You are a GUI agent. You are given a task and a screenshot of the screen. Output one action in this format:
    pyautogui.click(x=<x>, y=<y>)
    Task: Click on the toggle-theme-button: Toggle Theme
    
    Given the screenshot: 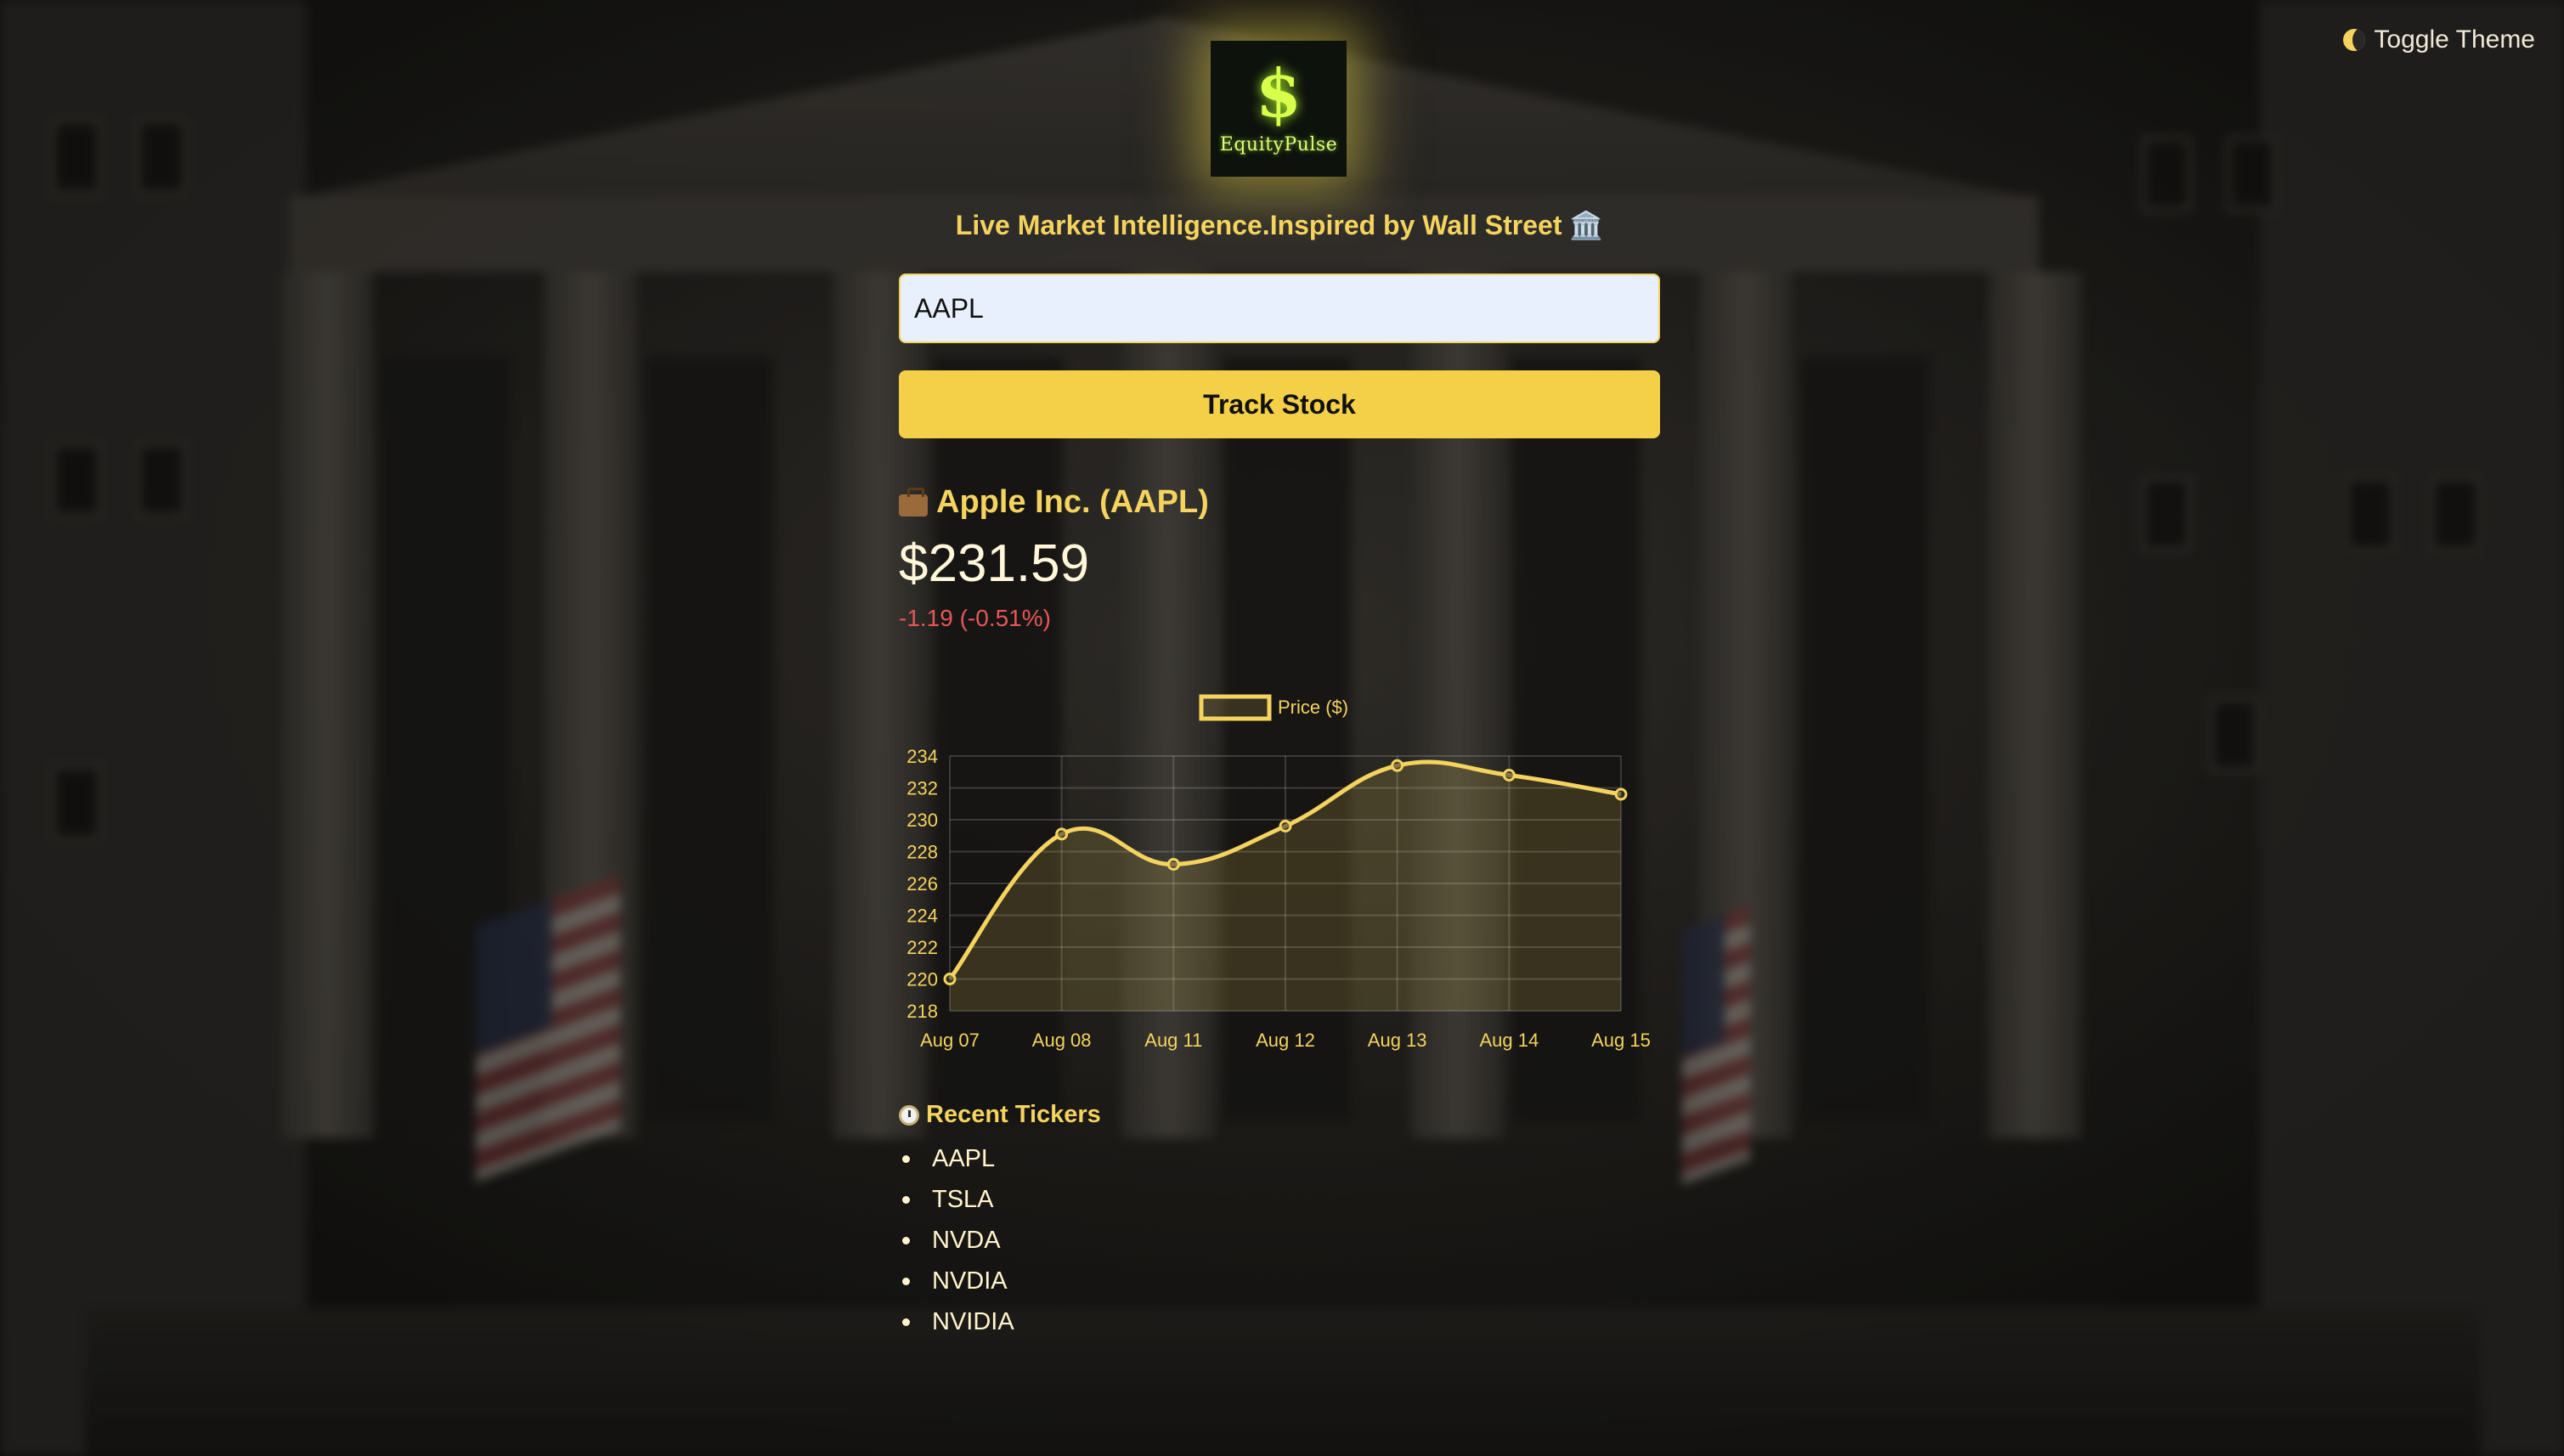 What is the action you would take?
    pyautogui.click(x=2439, y=40)
    